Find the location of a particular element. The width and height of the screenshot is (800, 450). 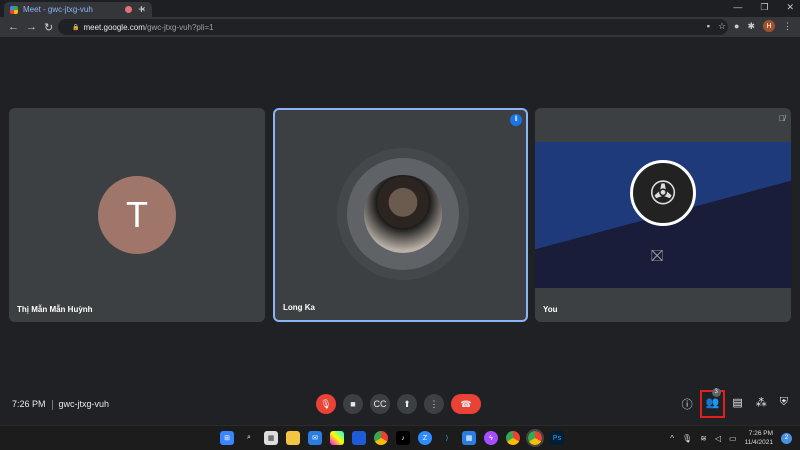

camera-icon: ▪ is located at coordinates (708, 26).